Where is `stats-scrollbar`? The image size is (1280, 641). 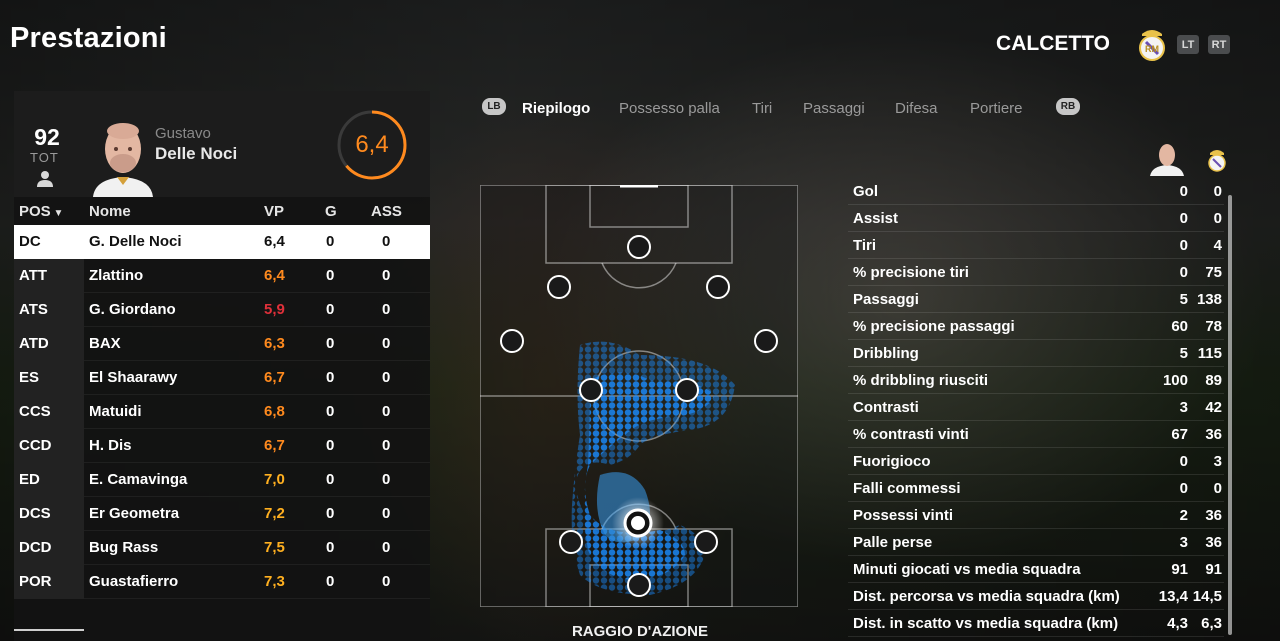
stats-scrollbar is located at coordinates (1230, 415).